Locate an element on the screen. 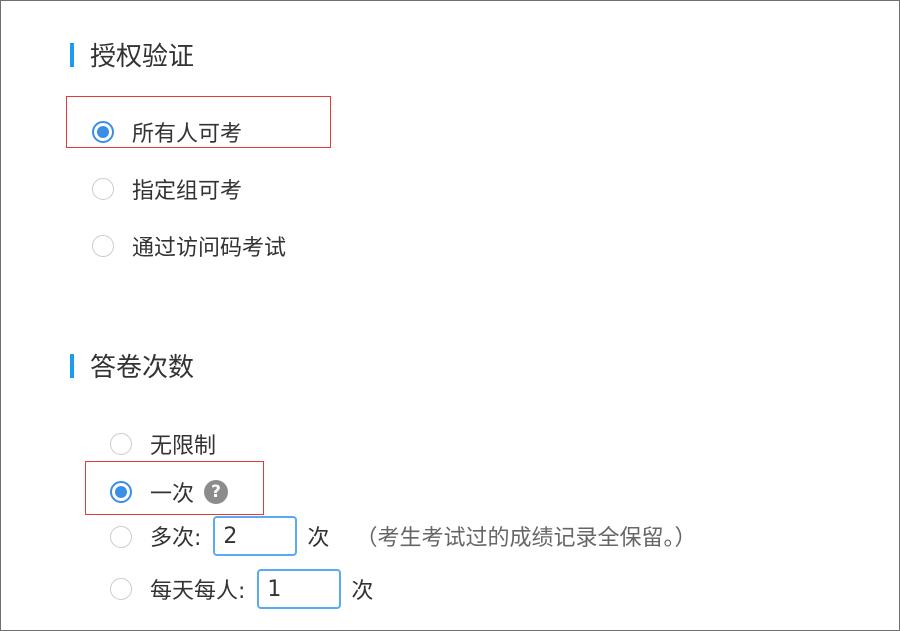 The image size is (900, 631). radio-option-daily: 每天每人: 次 is located at coordinates (241, 589).